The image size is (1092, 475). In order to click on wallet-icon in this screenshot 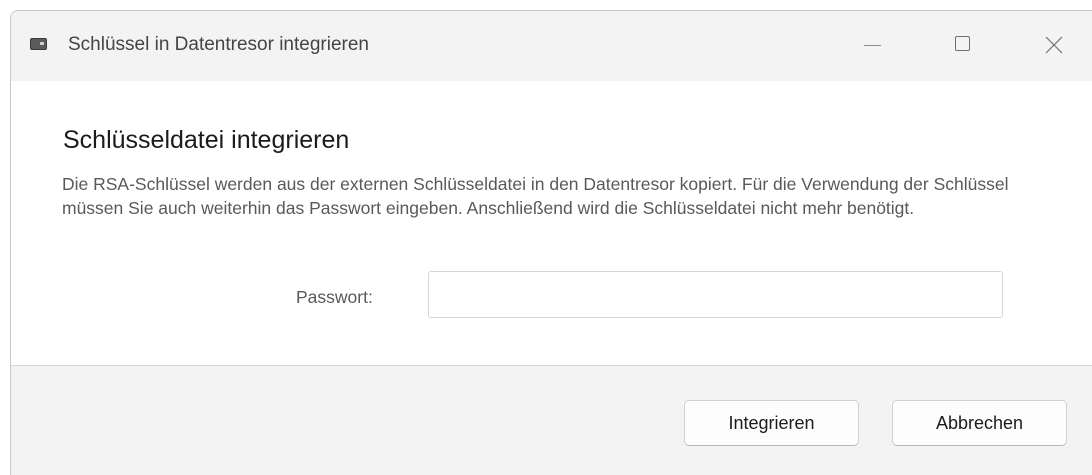, I will do `click(38, 44)`.